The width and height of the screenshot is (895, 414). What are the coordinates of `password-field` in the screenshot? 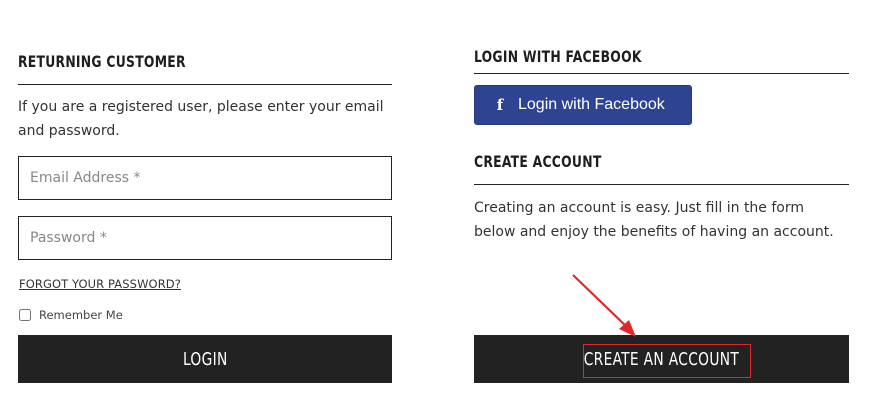 It's located at (205, 238).